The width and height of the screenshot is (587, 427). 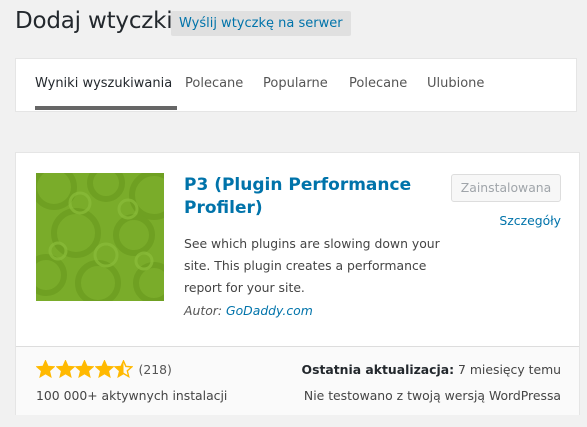 I want to click on plugin-icon, so click(x=100, y=237).